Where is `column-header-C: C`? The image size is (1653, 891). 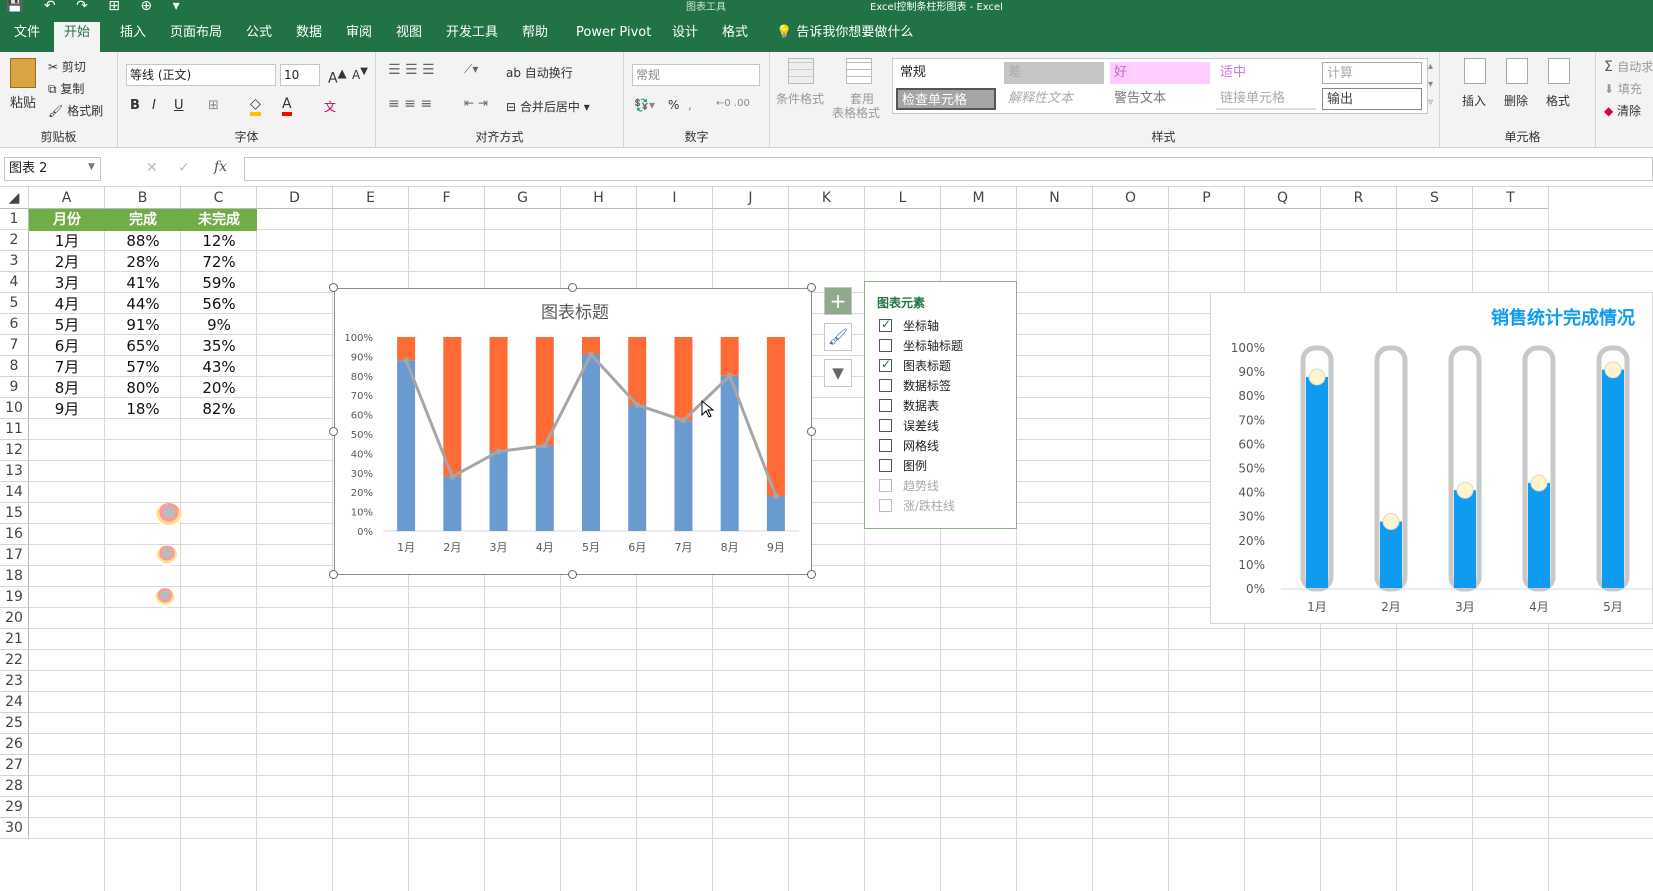 column-header-C: C is located at coordinates (219, 198).